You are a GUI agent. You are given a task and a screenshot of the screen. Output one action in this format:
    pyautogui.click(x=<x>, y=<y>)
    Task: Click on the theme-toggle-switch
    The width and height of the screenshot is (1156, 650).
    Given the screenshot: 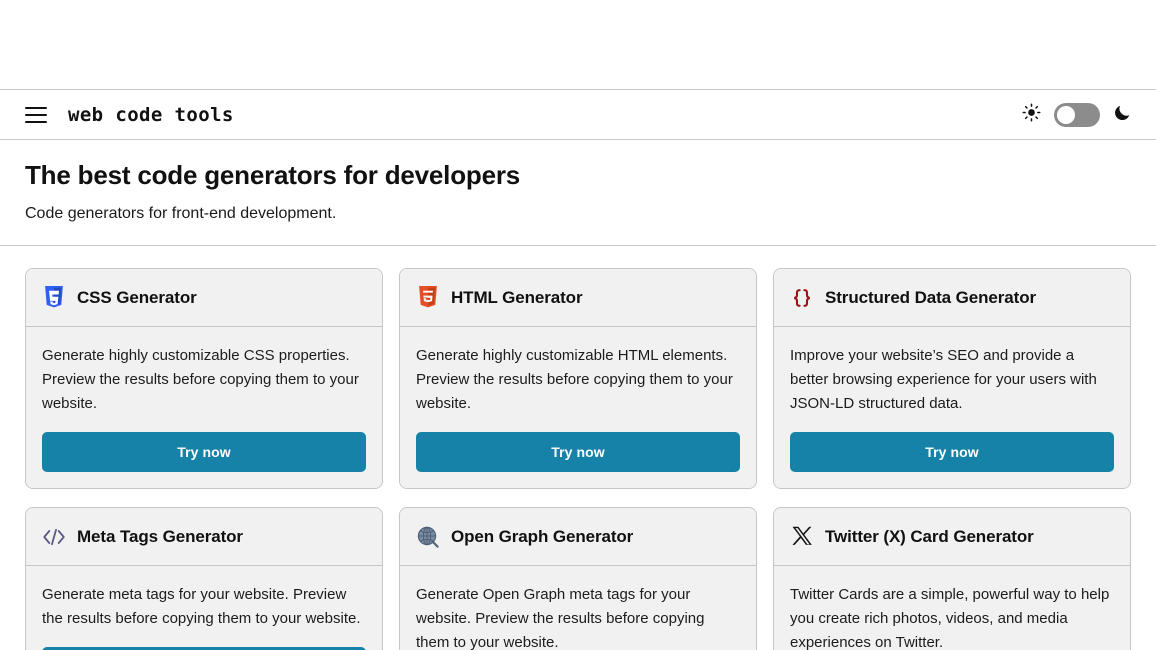 What is the action you would take?
    pyautogui.click(x=1077, y=114)
    